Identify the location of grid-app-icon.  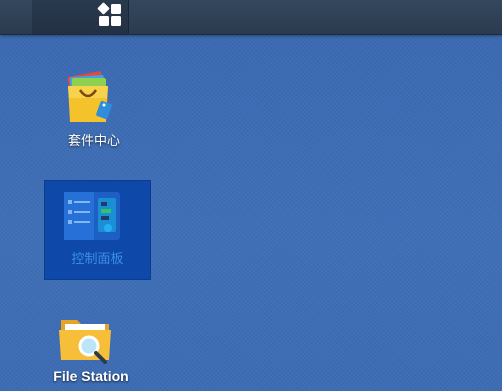
(109, 14).